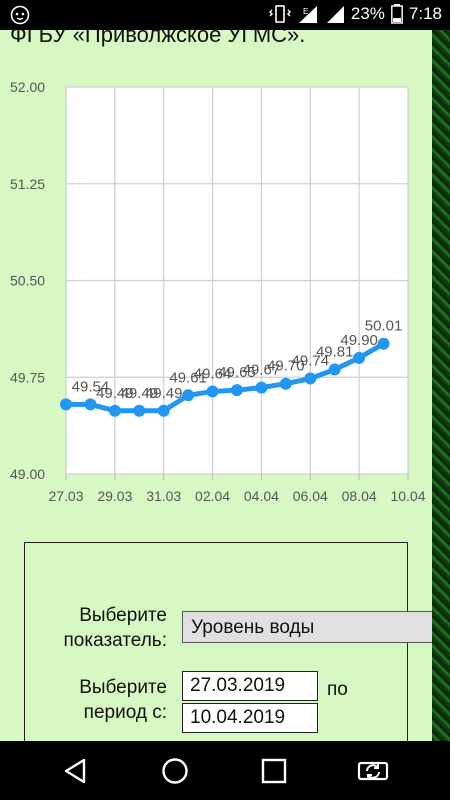  What do you see at coordinates (367, 13) in the screenshot?
I see `battery-percent: 23%` at bounding box center [367, 13].